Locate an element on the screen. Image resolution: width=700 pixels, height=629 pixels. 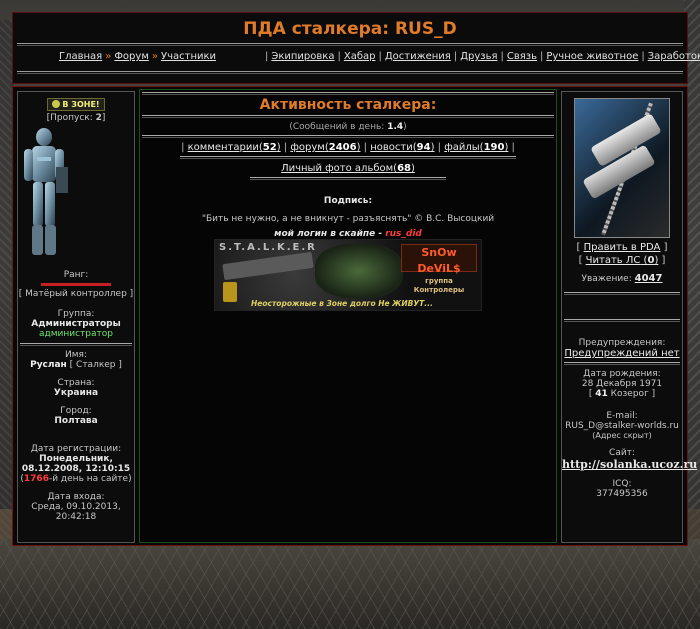
login-value-date: Среда, 09.10.2013, is located at coordinates (76, 507).